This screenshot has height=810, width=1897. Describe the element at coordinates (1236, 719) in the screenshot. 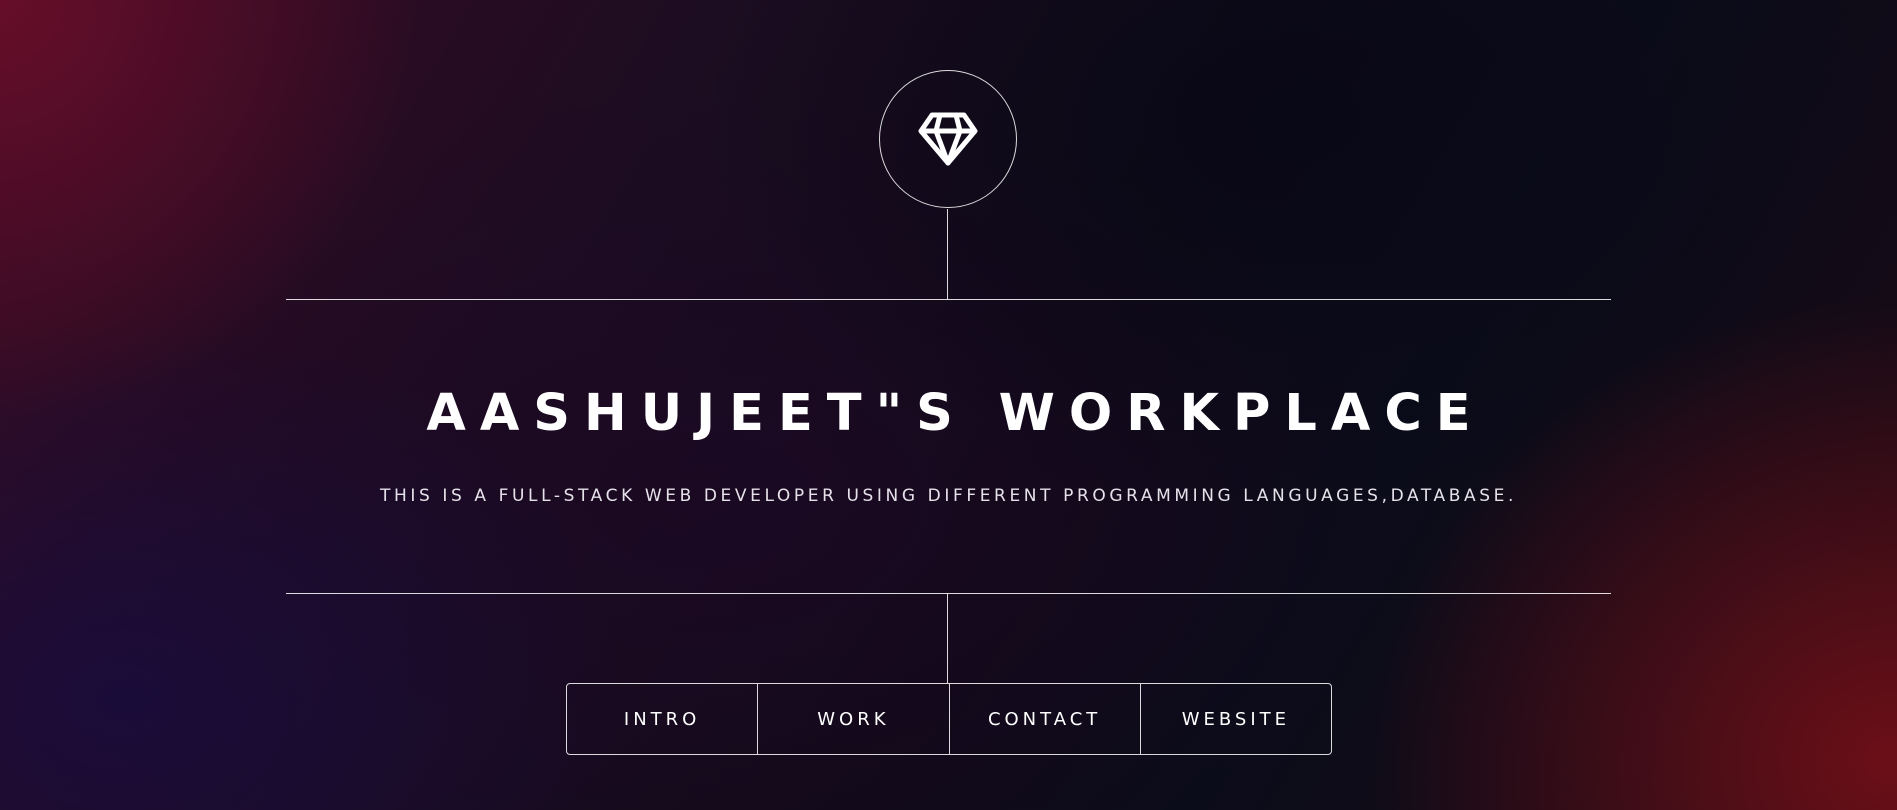

I see `nav-website-link: WEBSITE` at that location.